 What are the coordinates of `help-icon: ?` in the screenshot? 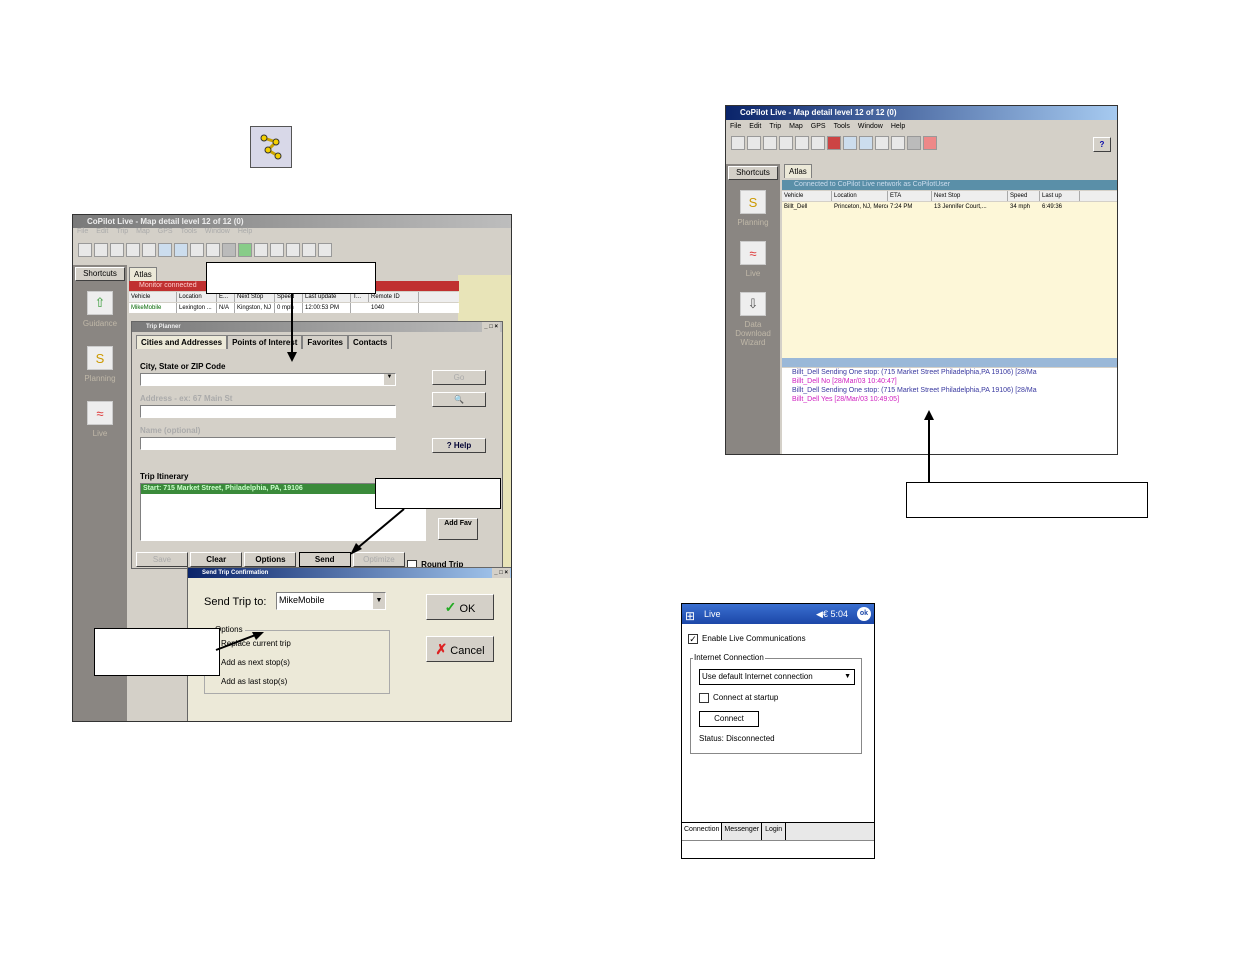 It's located at (1102, 144).